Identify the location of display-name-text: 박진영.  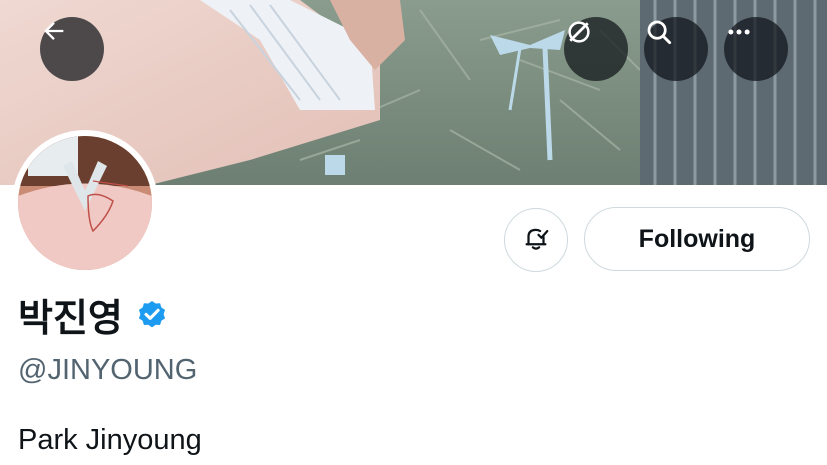
(70, 318).